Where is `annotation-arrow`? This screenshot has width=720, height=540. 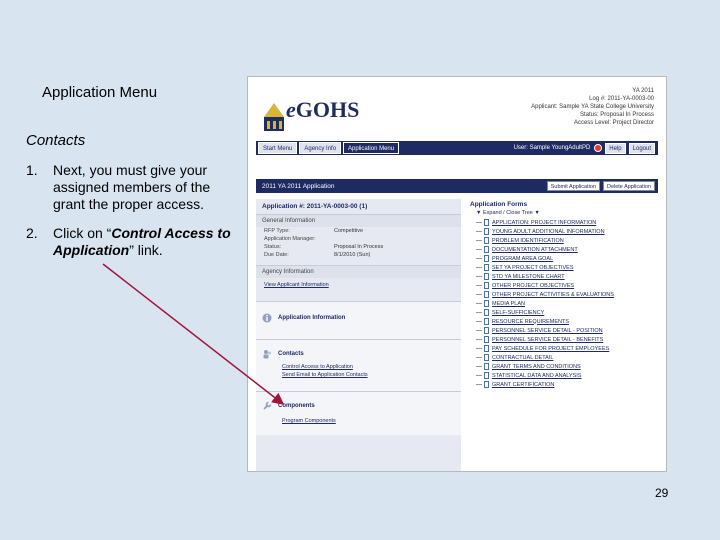
annotation-arrow is located at coordinates (193, 334).